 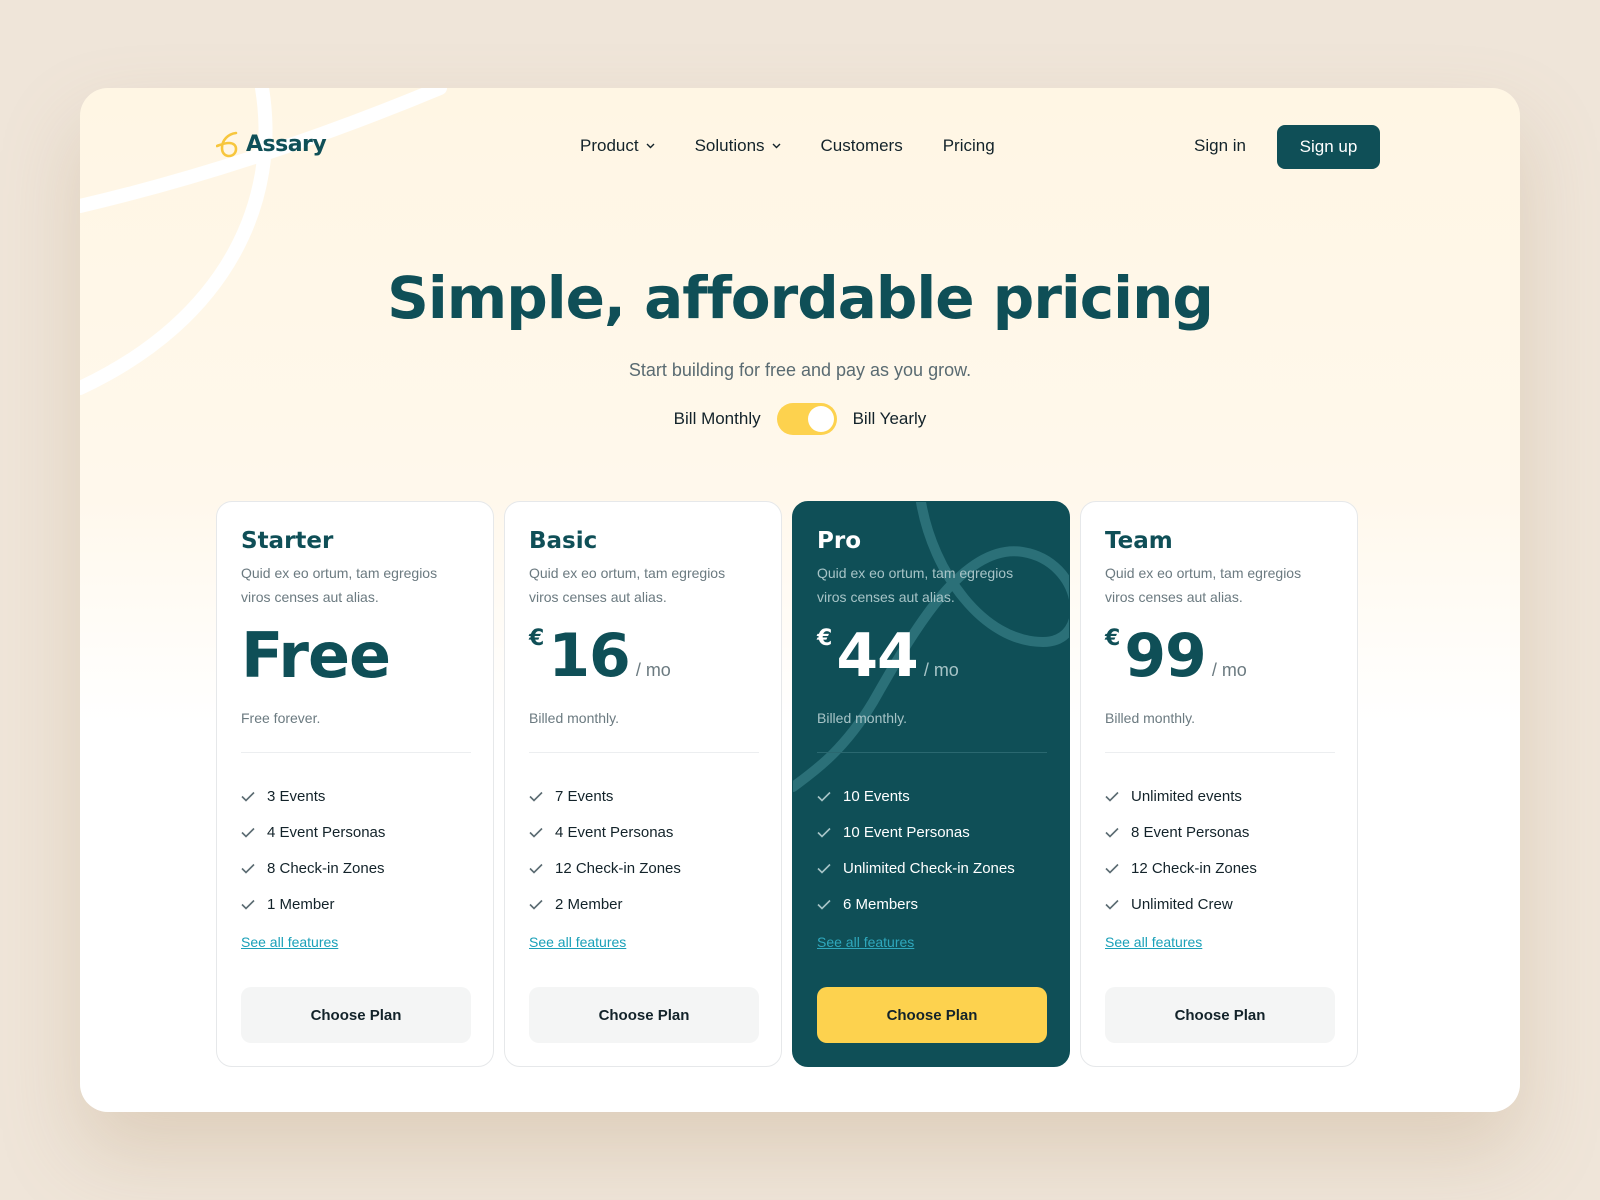 I want to click on plan-name: Basic, so click(x=563, y=541).